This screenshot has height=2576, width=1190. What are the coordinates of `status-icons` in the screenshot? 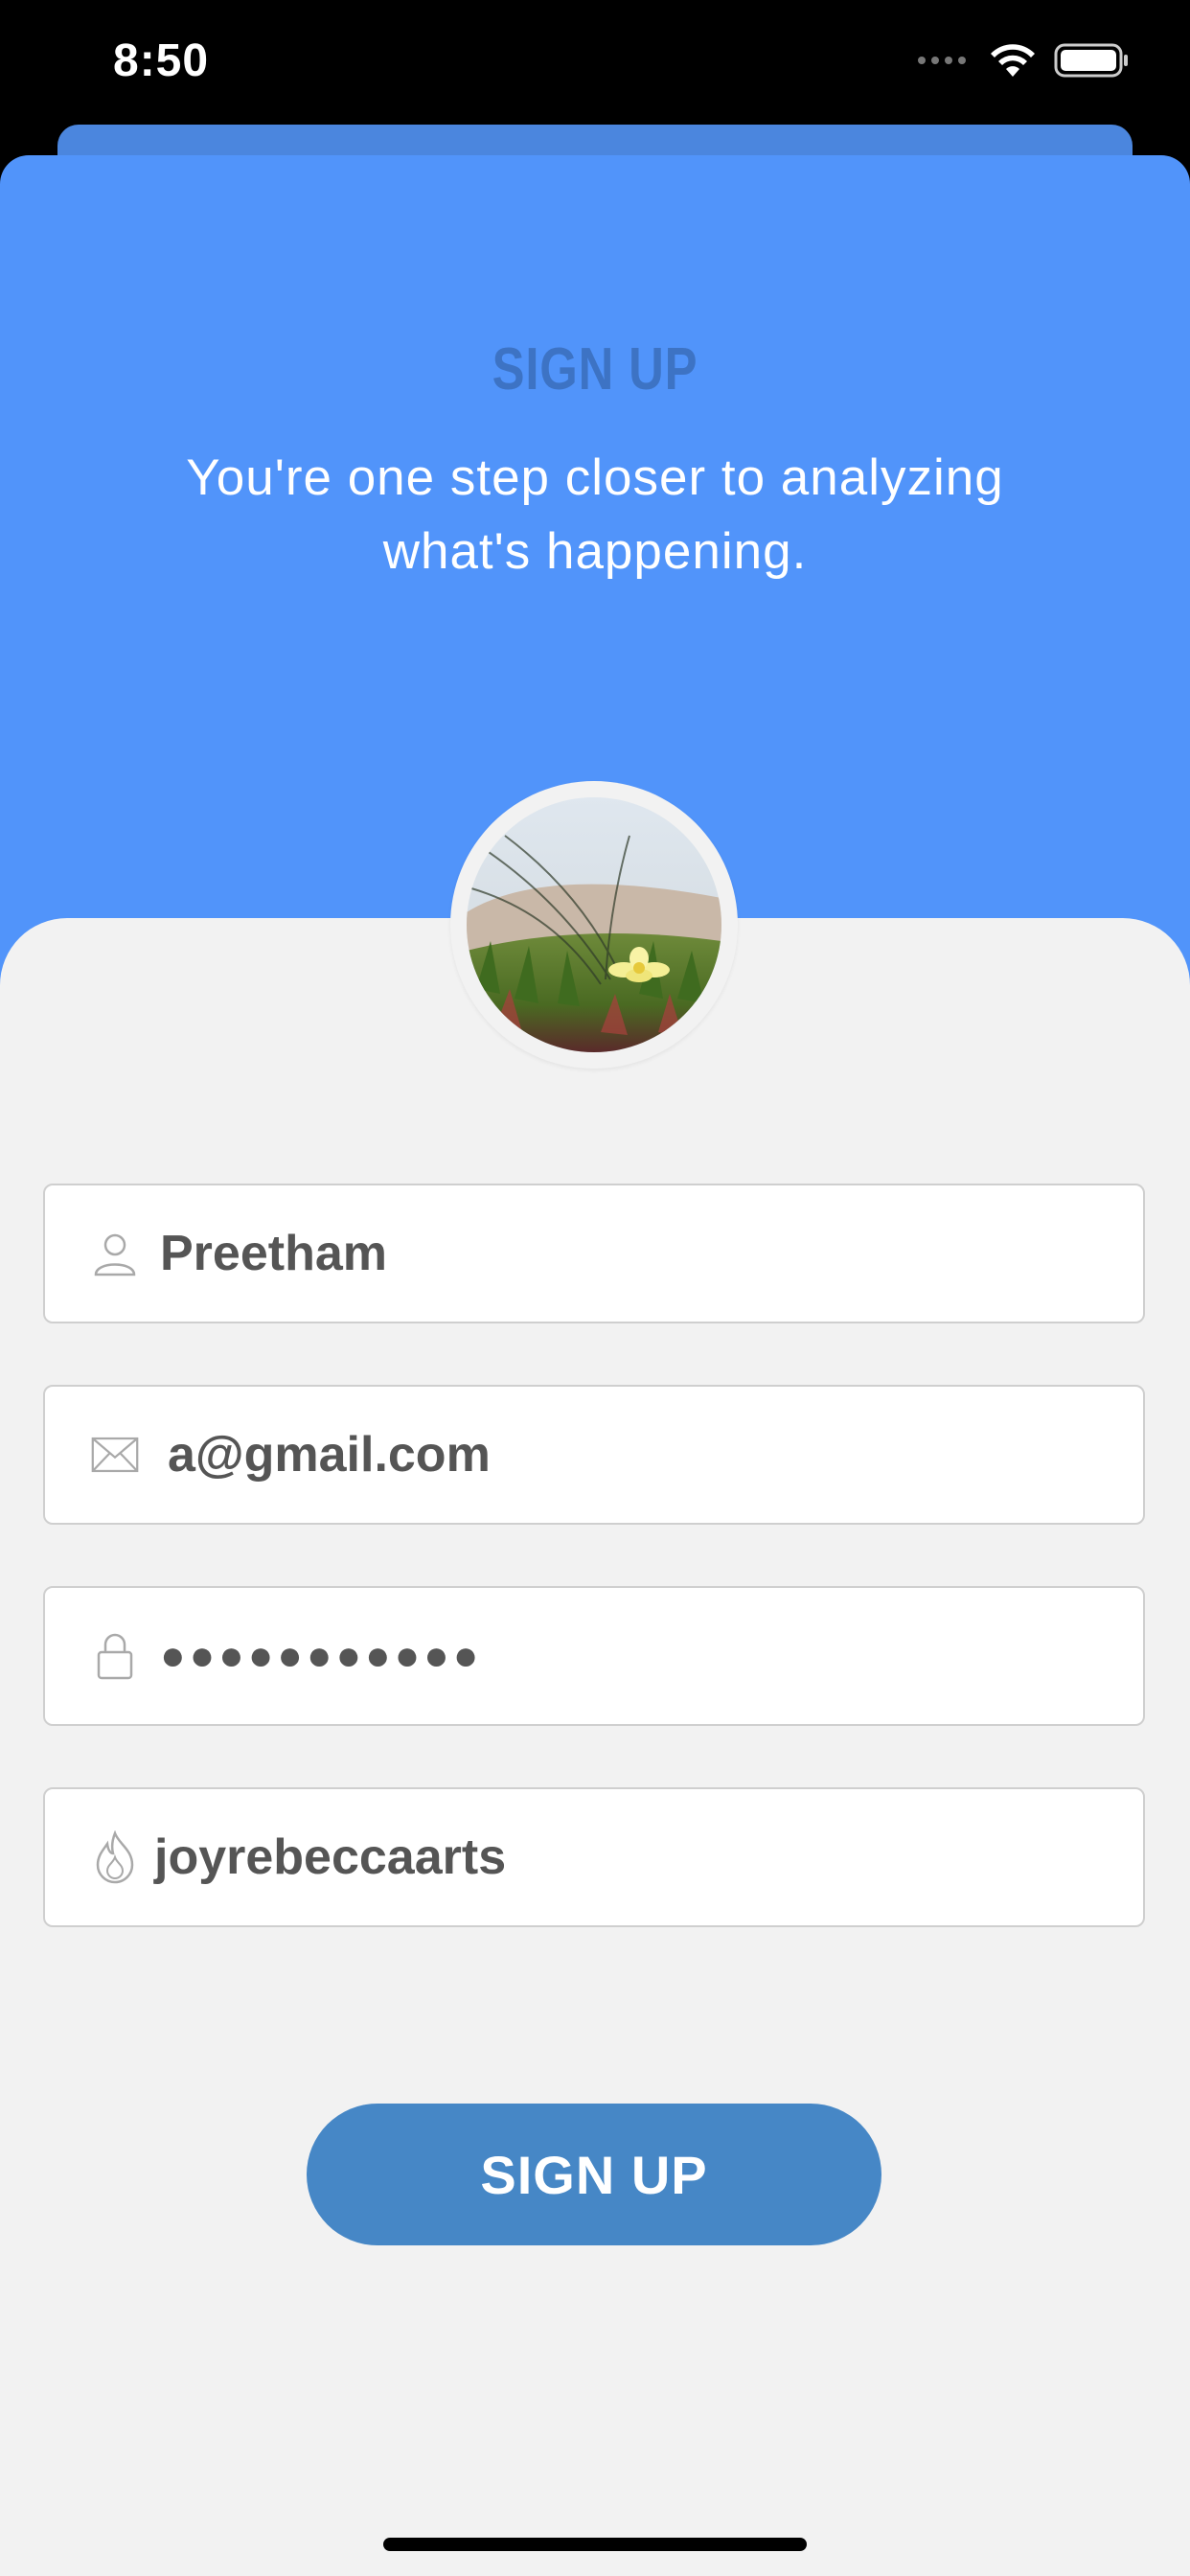 It's located at (1025, 60).